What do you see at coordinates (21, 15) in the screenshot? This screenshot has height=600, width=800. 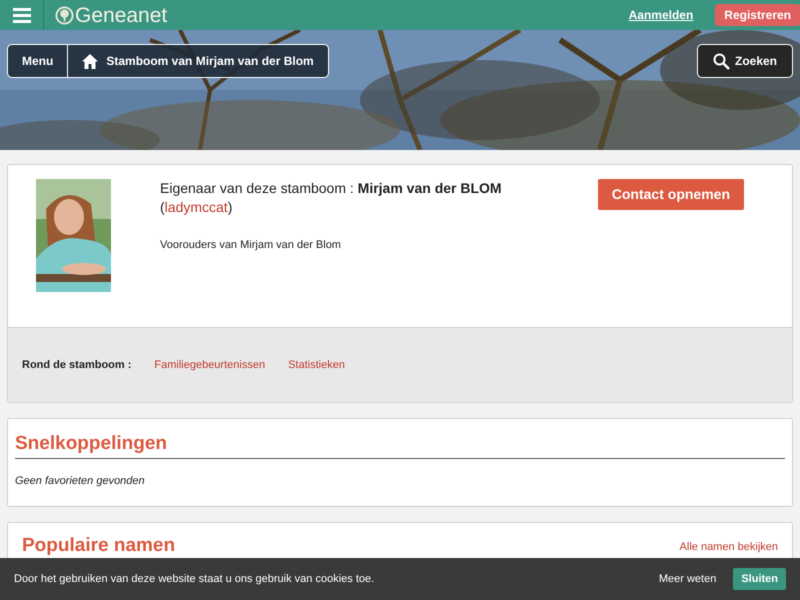 I see `menu-icon` at bounding box center [21, 15].